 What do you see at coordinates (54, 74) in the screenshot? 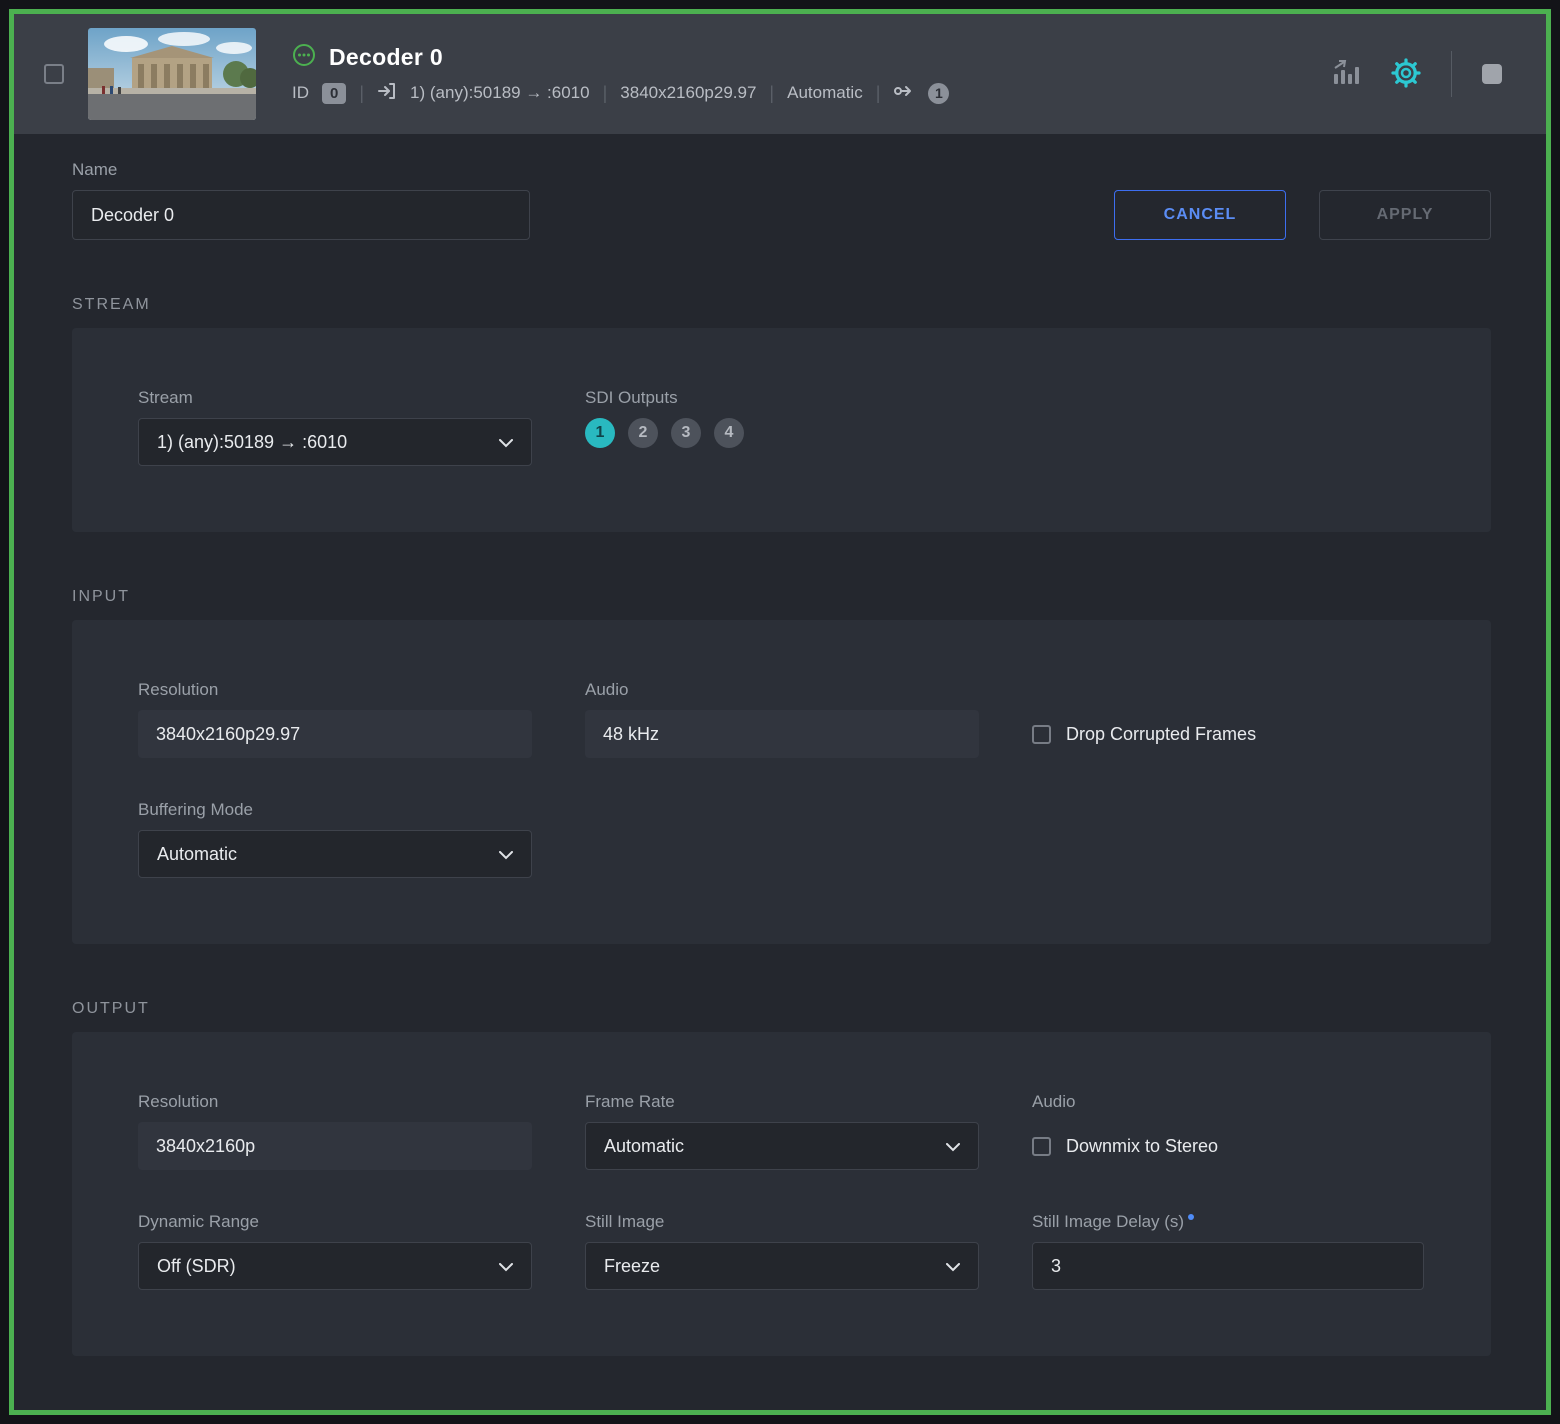
I see `select-decoder-checkbox` at bounding box center [54, 74].